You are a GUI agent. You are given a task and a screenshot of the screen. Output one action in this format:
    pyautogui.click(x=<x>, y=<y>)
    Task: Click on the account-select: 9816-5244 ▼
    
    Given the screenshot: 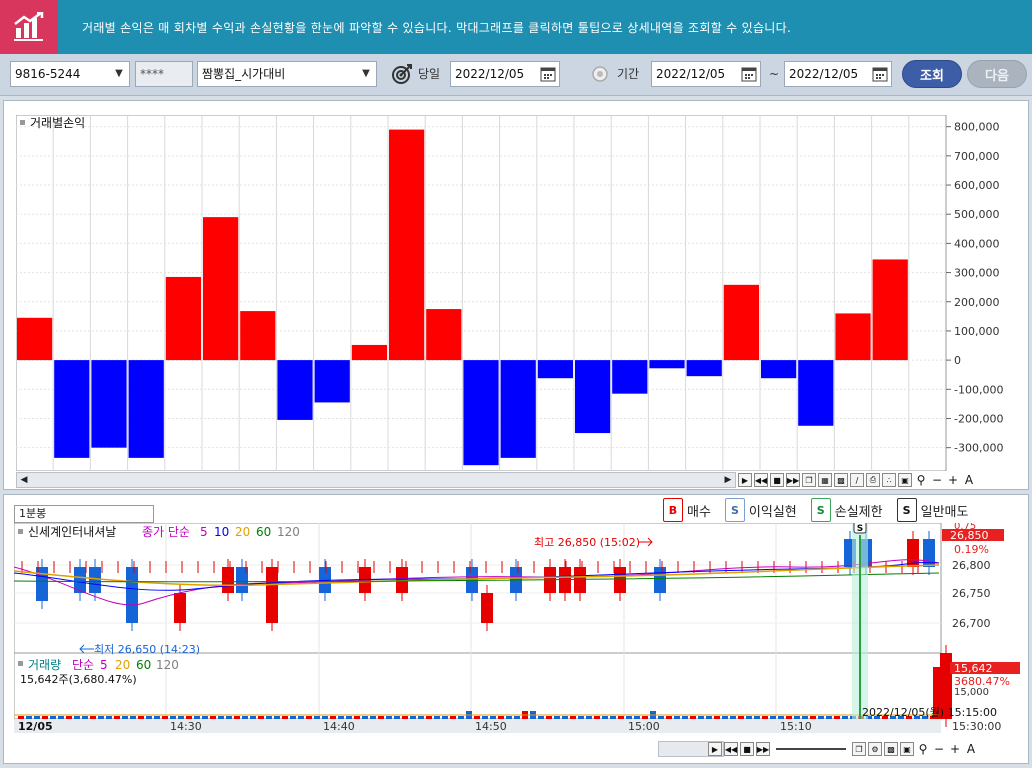 What is the action you would take?
    pyautogui.click(x=70, y=74)
    